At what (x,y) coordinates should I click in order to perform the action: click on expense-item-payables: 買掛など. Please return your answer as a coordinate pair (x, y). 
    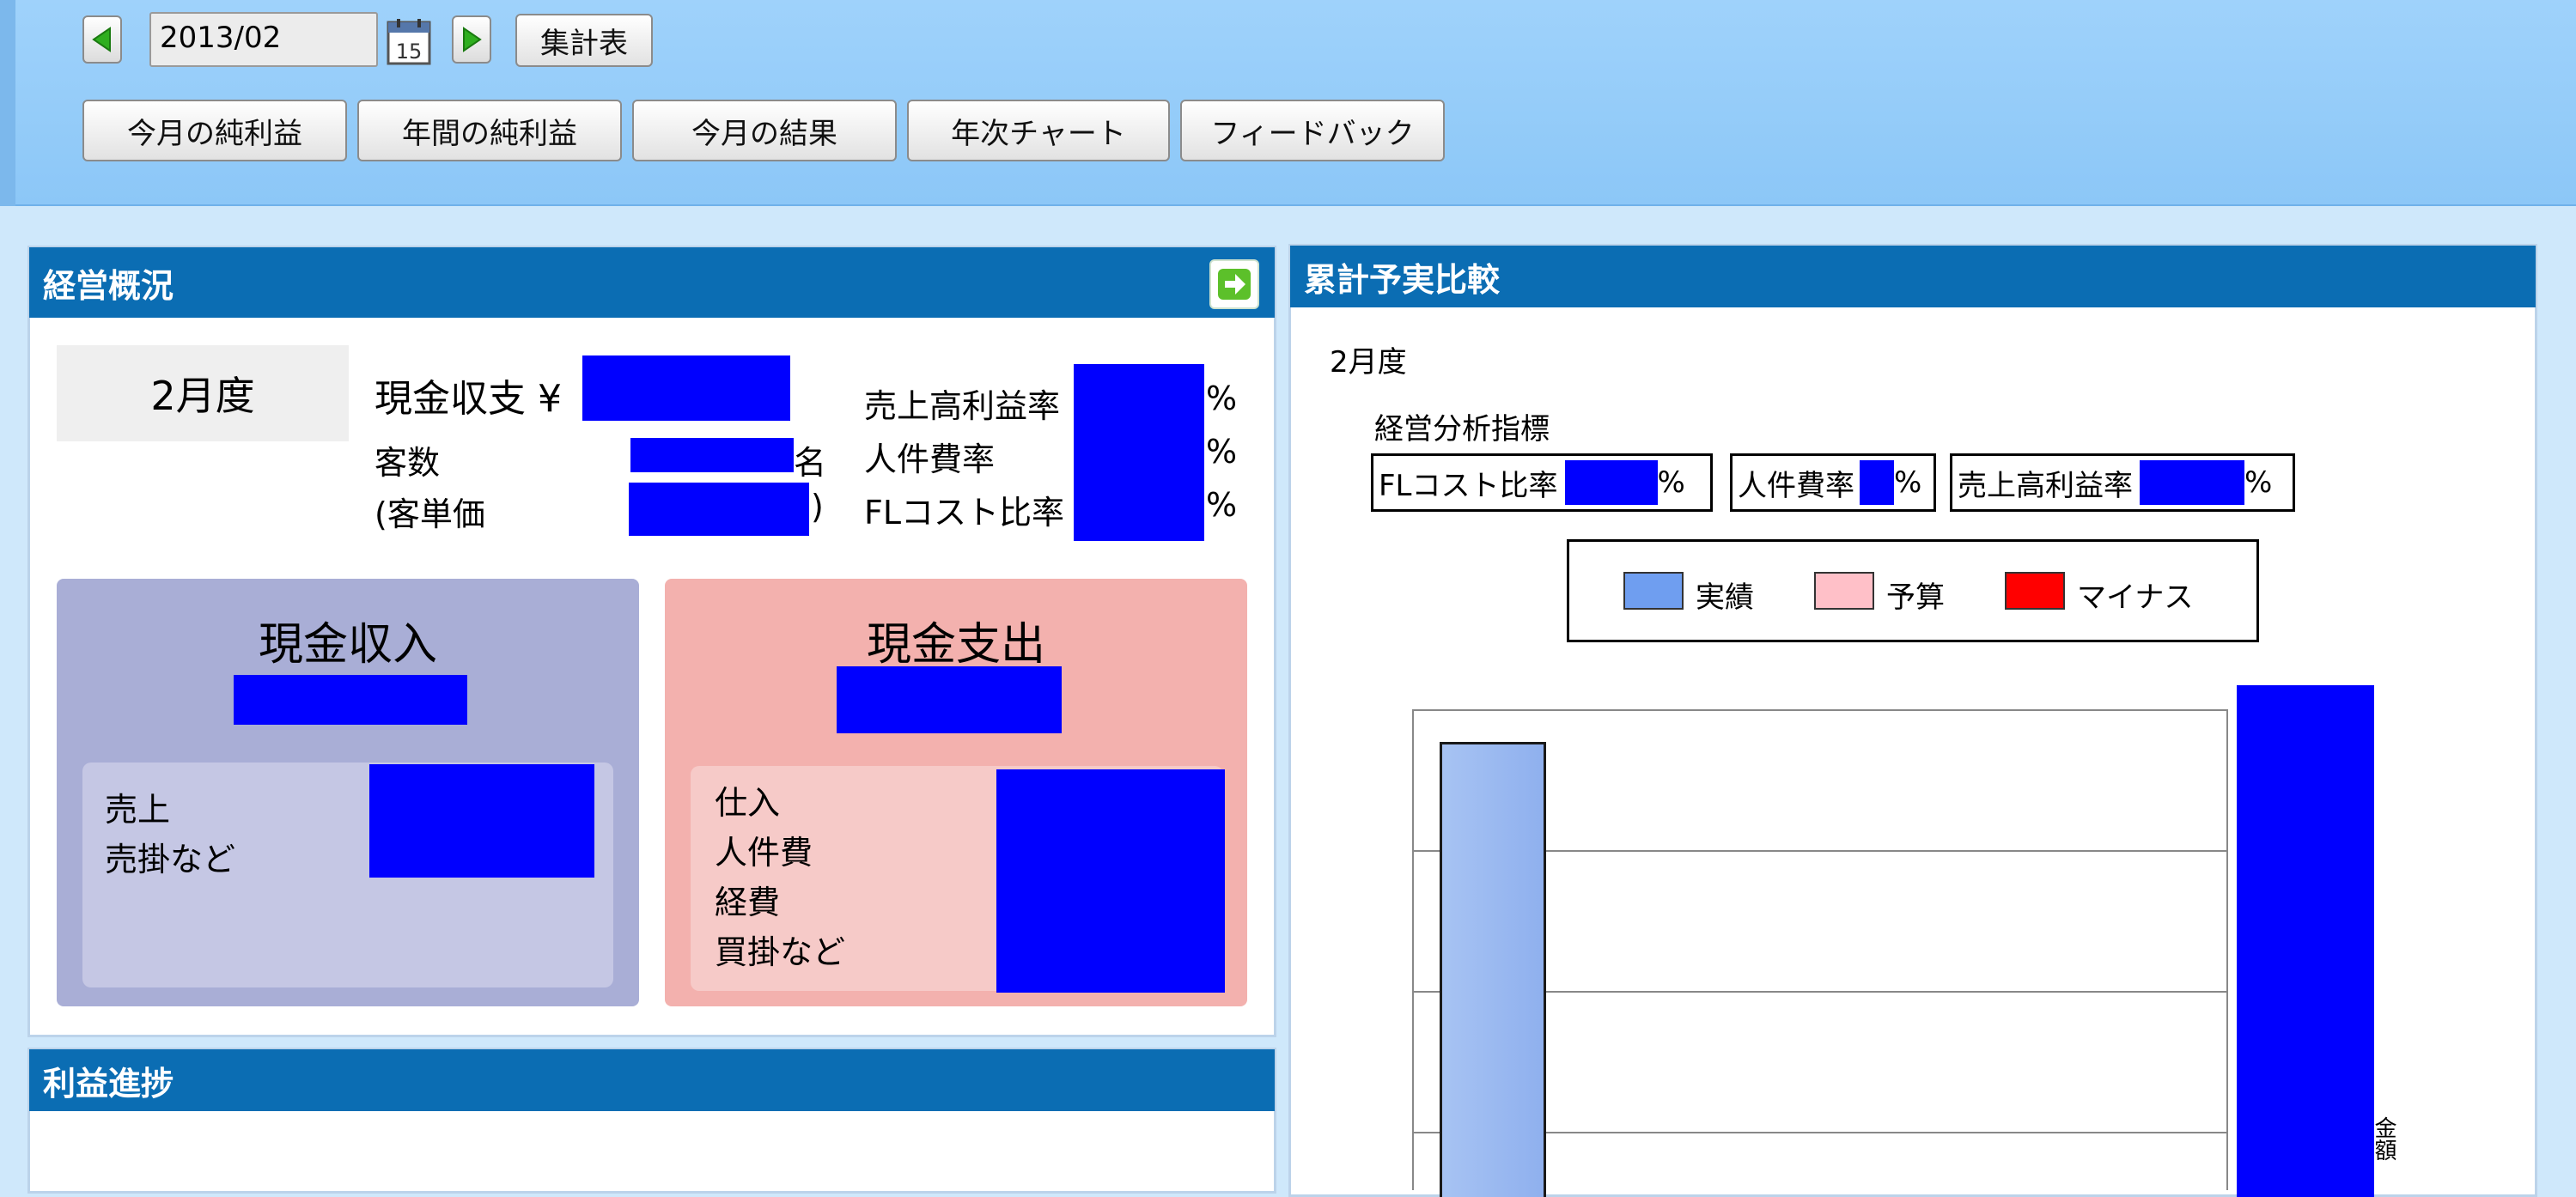
    Looking at the image, I should click on (780, 952).